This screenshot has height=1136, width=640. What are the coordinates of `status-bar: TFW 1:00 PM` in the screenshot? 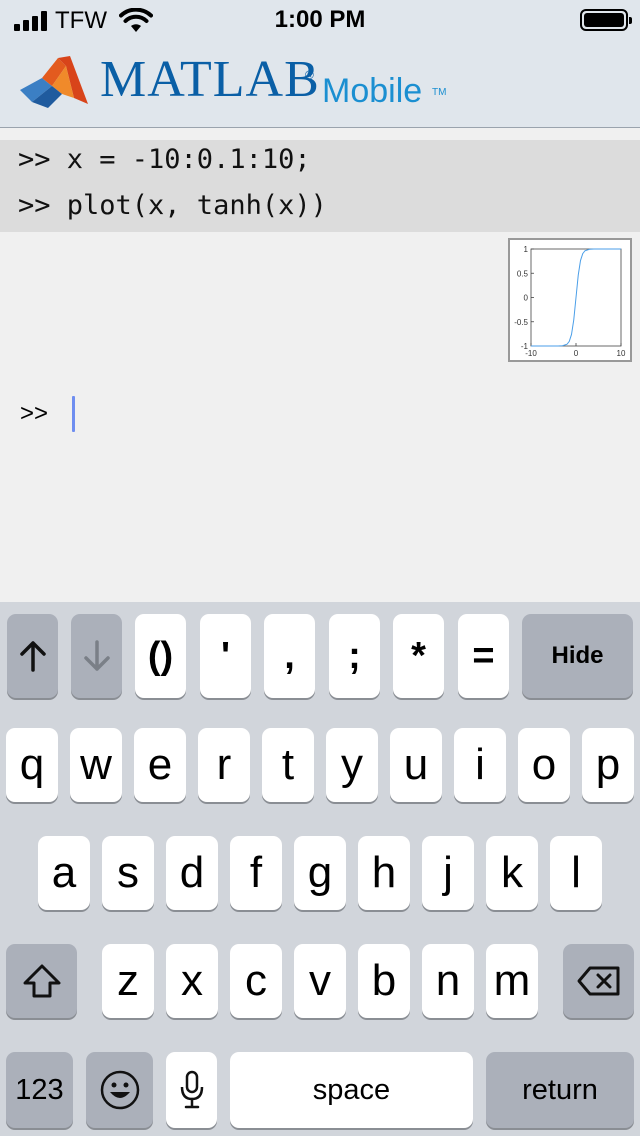 It's located at (320, 20).